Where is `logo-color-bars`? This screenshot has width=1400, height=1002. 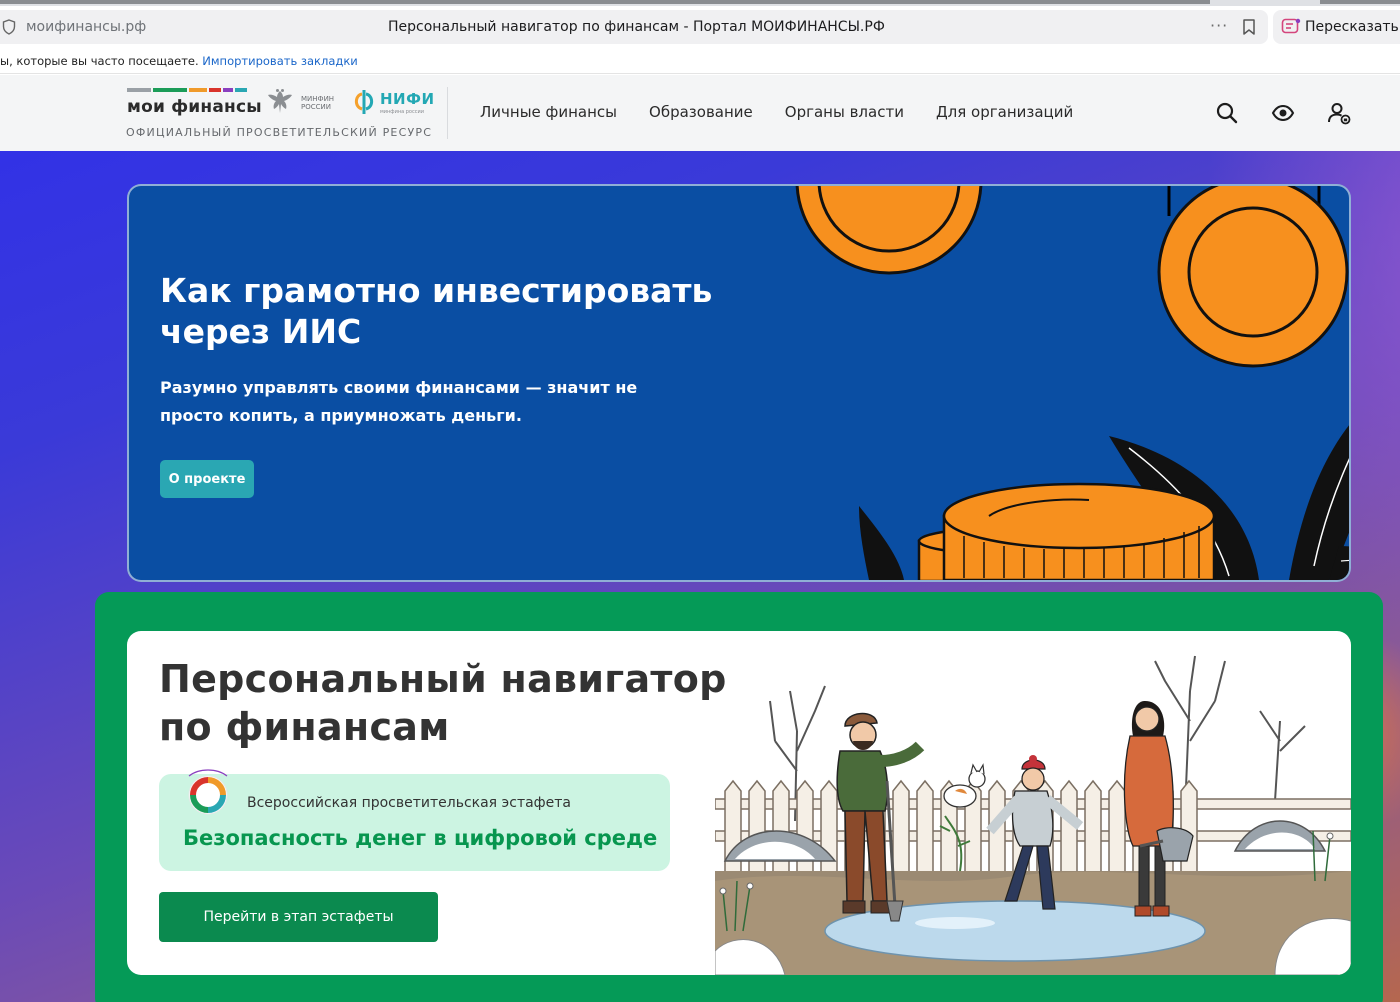
logo-color-bars is located at coordinates (187, 90).